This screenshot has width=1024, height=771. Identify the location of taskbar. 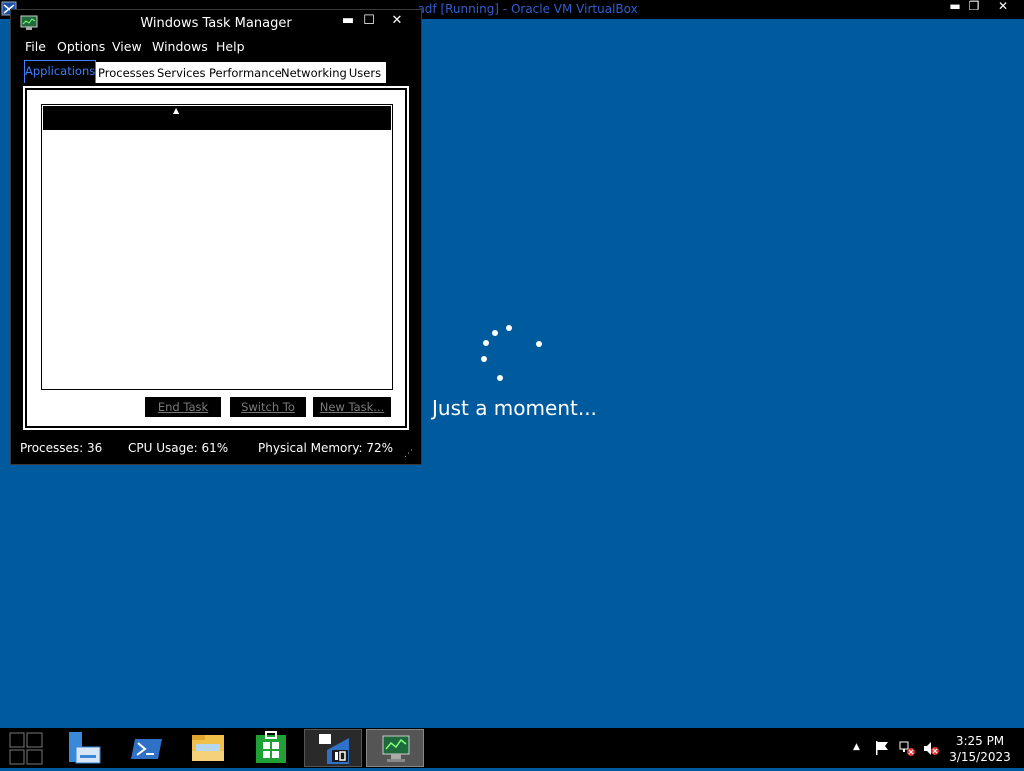
(512, 748).